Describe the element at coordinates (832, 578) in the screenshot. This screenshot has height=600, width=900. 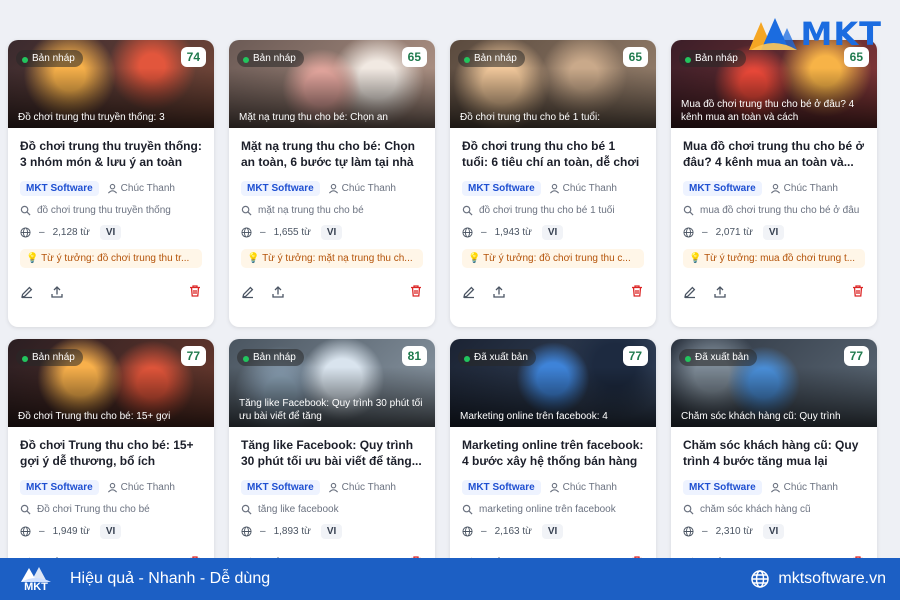
I see `footer-website-text: mktsoftware.vn` at that location.